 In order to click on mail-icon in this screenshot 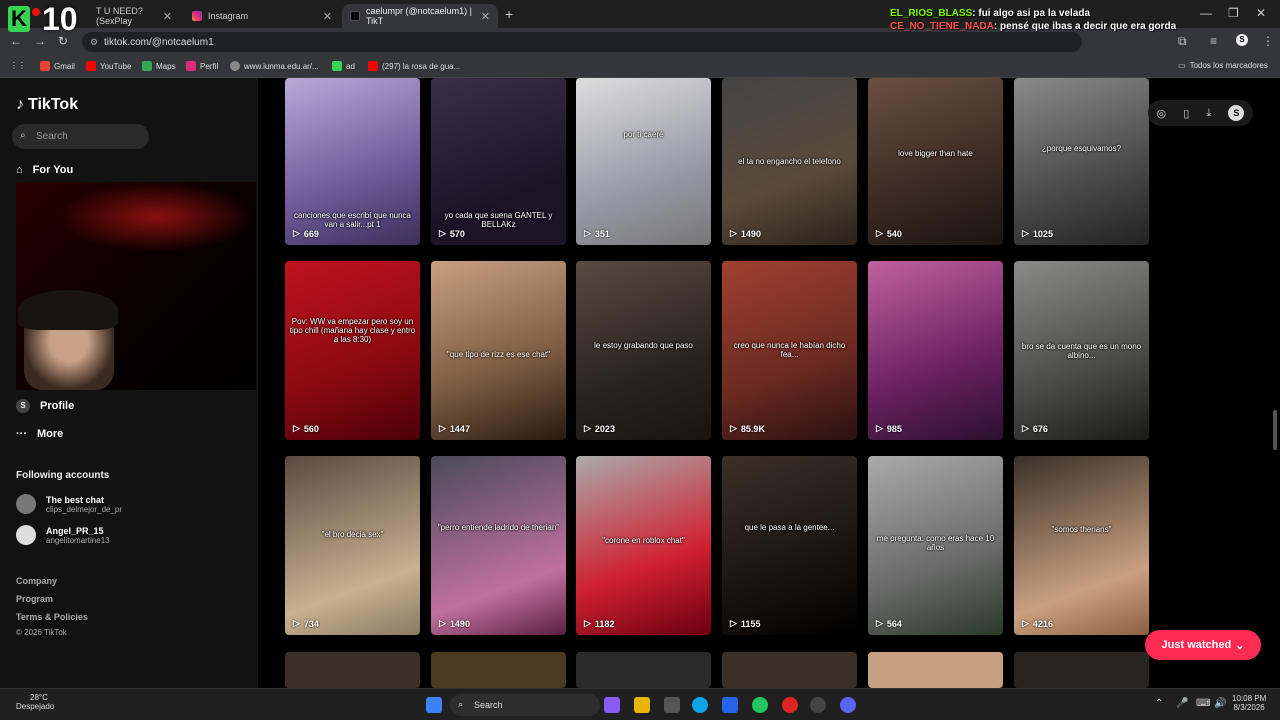, I will do `click(730, 705)`.